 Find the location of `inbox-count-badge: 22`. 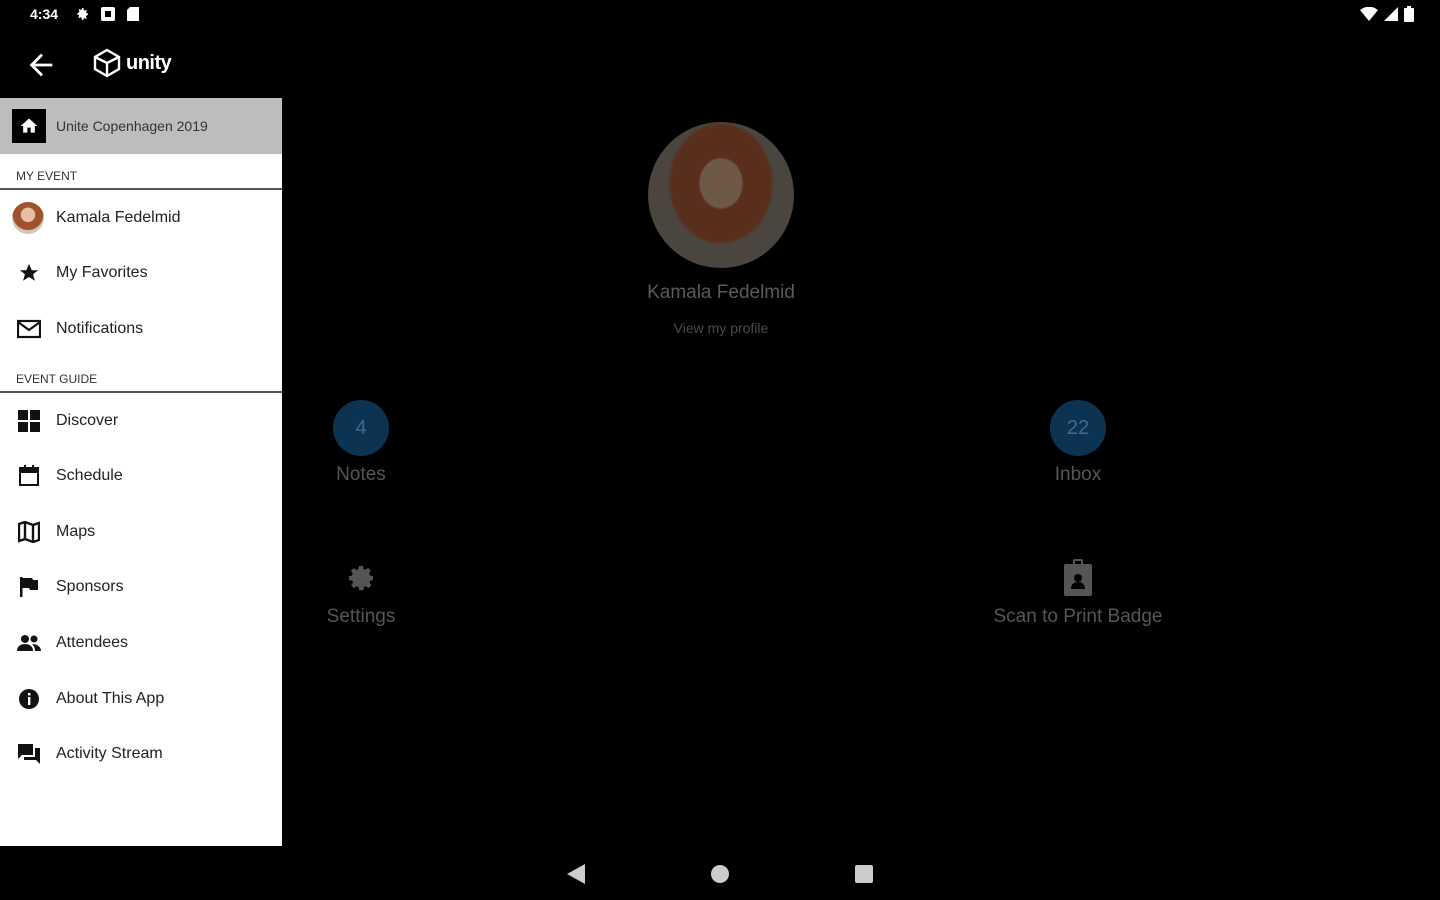

inbox-count-badge: 22 is located at coordinates (1078, 428).